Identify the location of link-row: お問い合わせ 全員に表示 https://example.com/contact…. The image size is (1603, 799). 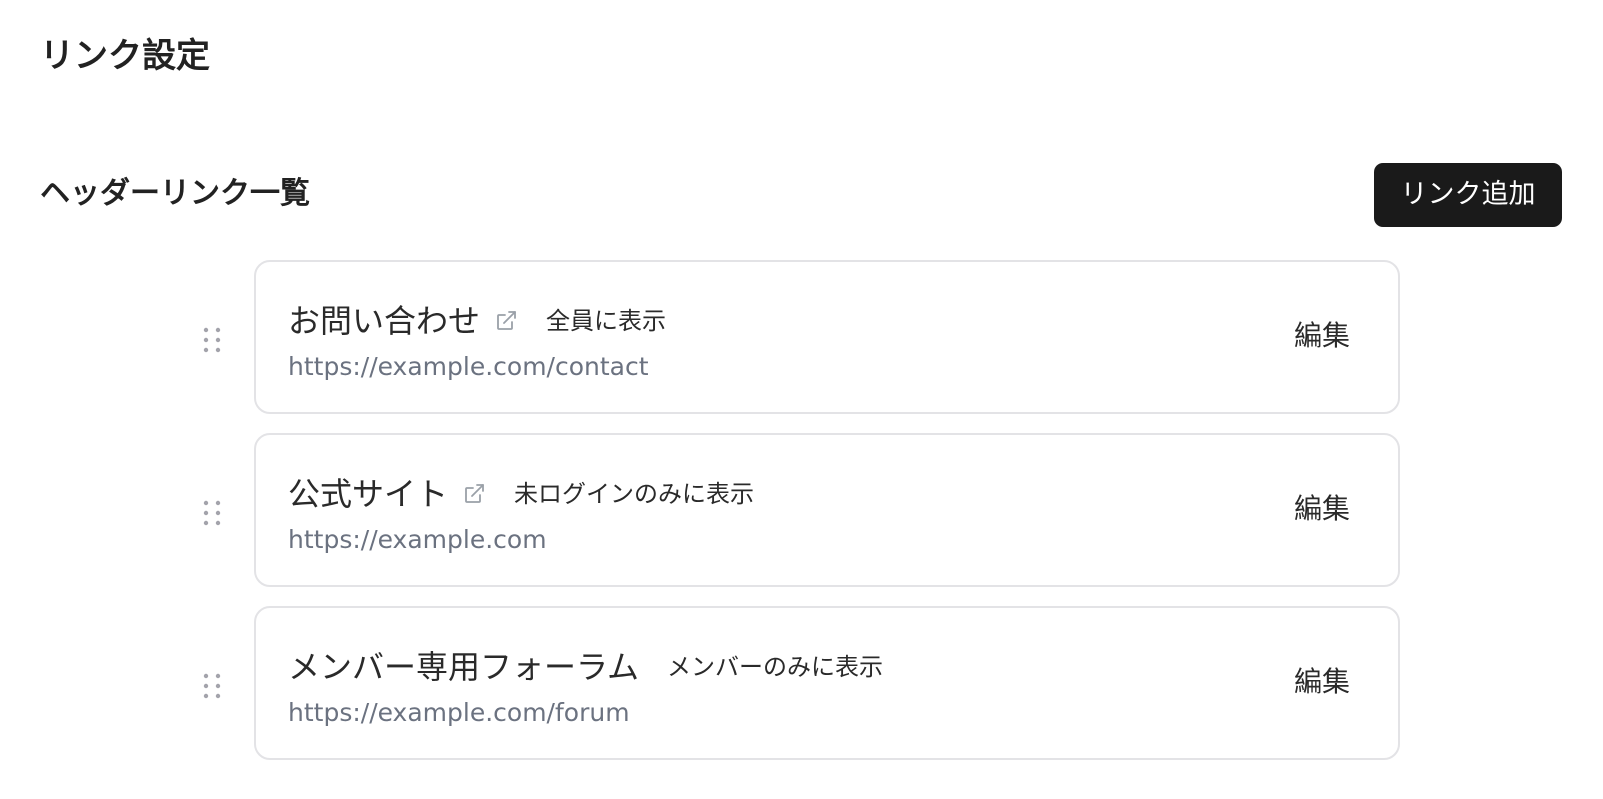
(800, 338).